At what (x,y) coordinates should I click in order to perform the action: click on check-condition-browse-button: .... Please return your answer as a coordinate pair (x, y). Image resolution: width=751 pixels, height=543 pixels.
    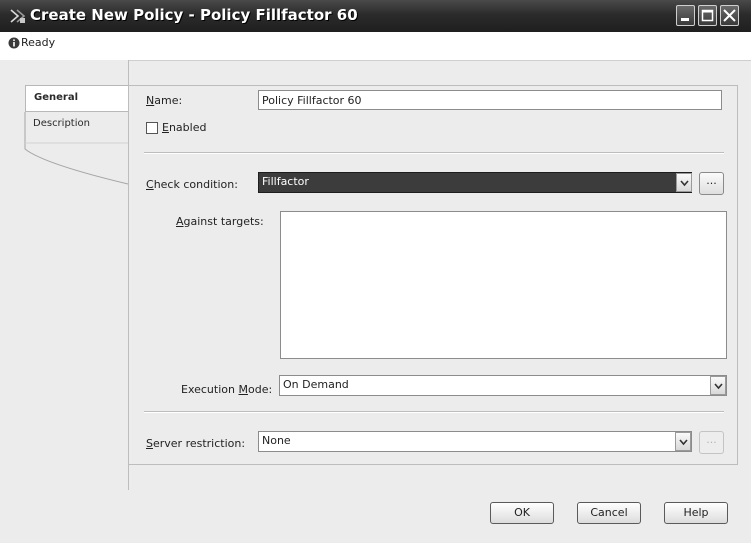
    Looking at the image, I should click on (711, 183).